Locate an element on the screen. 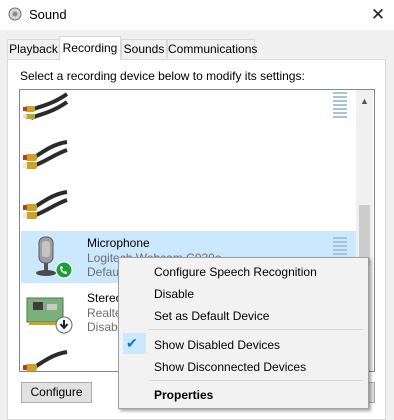 This screenshot has height=420, width=394. menu-item-show-disabled-devices: Show Disabled Devices is located at coordinates (217, 345).